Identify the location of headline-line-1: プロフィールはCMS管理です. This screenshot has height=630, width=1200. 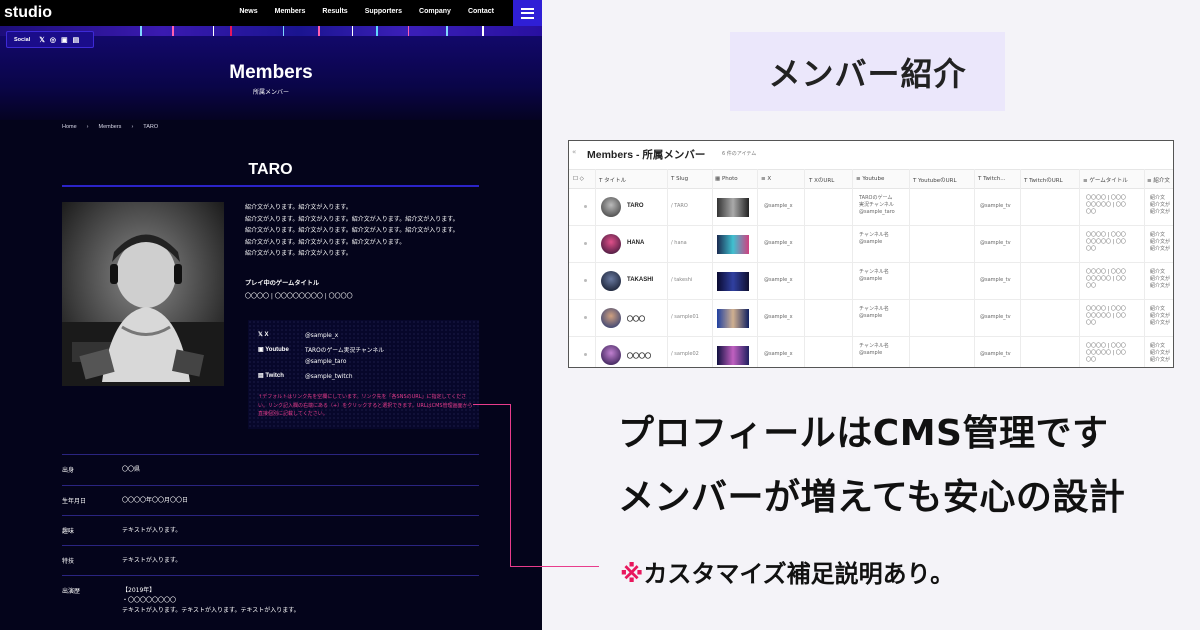
(863, 433).